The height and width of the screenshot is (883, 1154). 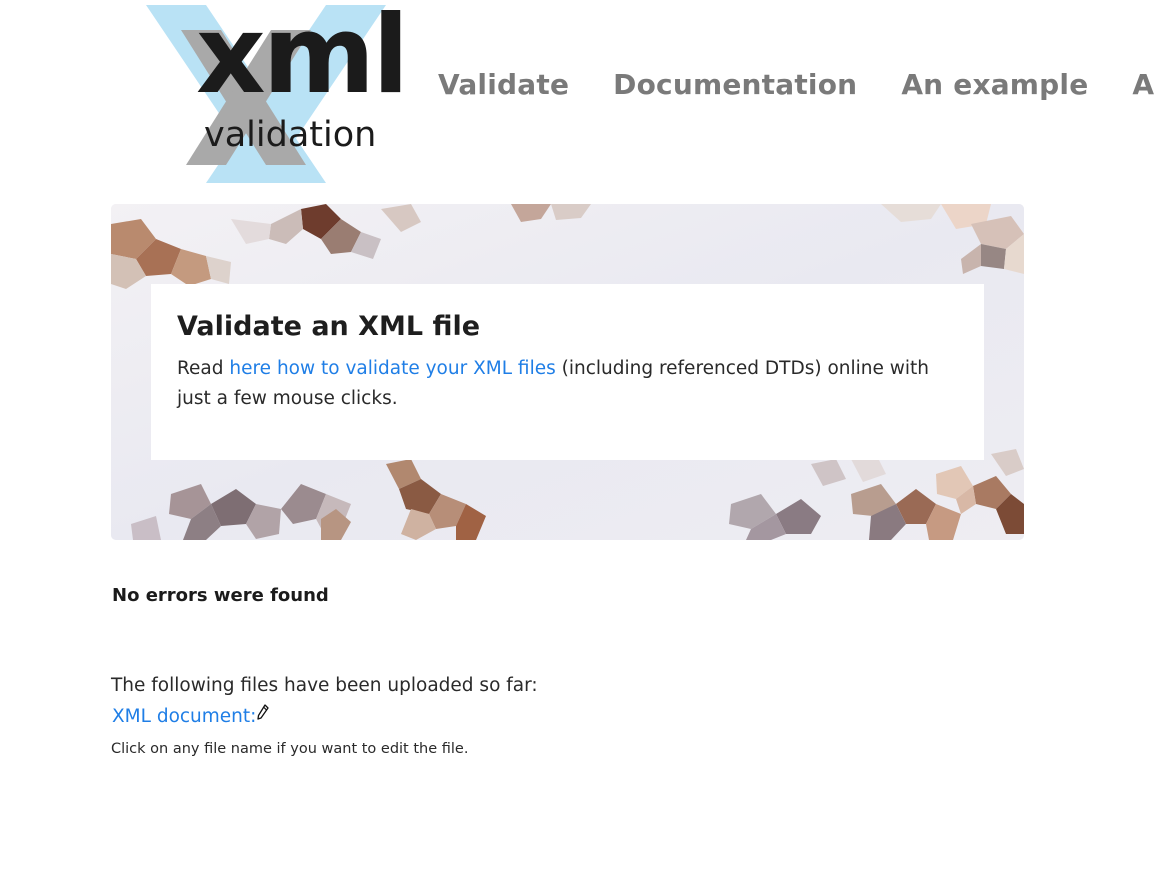 I want to click on nav-item-documentation: Documentation, so click(x=735, y=84).